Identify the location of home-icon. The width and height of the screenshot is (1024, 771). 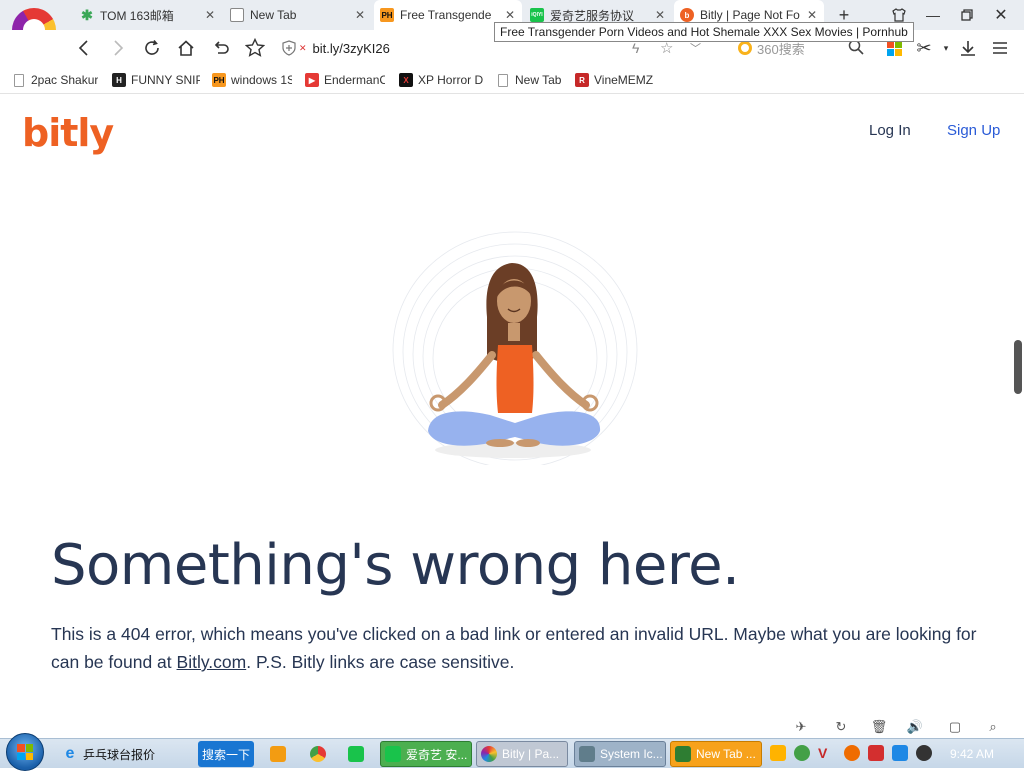
(186, 48).